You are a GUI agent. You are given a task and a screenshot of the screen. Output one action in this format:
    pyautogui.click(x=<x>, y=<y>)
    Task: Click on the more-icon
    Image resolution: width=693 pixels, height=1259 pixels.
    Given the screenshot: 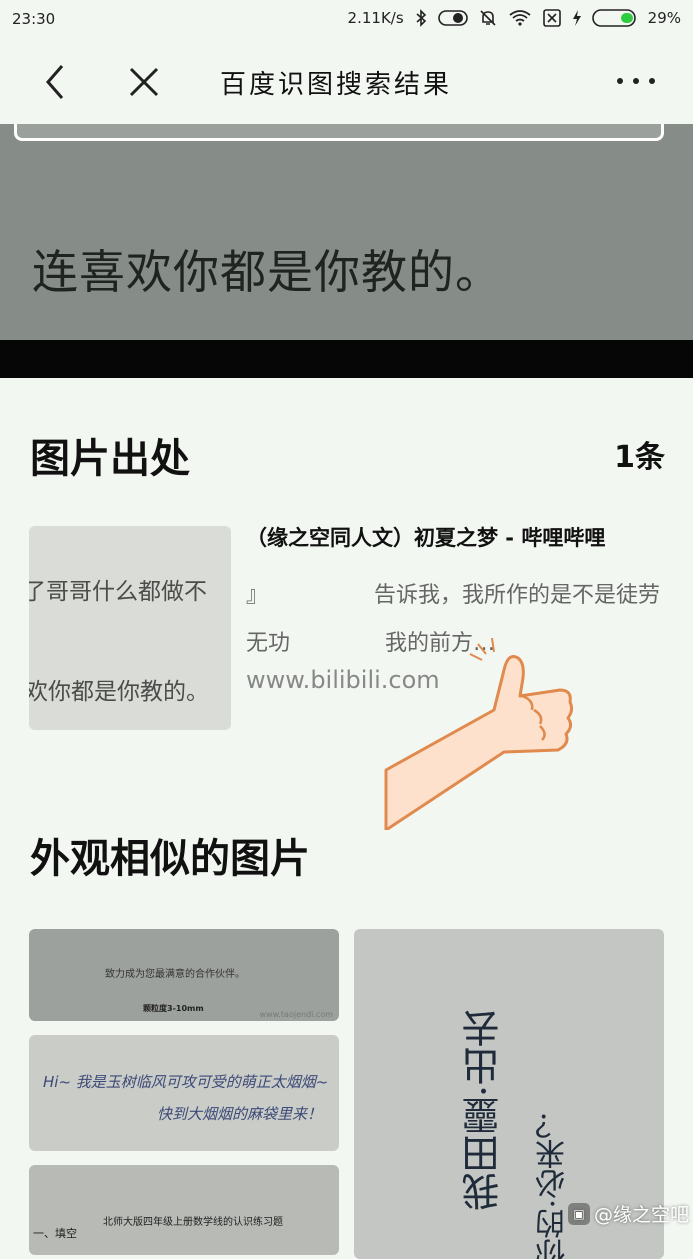 What is the action you would take?
    pyautogui.click(x=636, y=81)
    